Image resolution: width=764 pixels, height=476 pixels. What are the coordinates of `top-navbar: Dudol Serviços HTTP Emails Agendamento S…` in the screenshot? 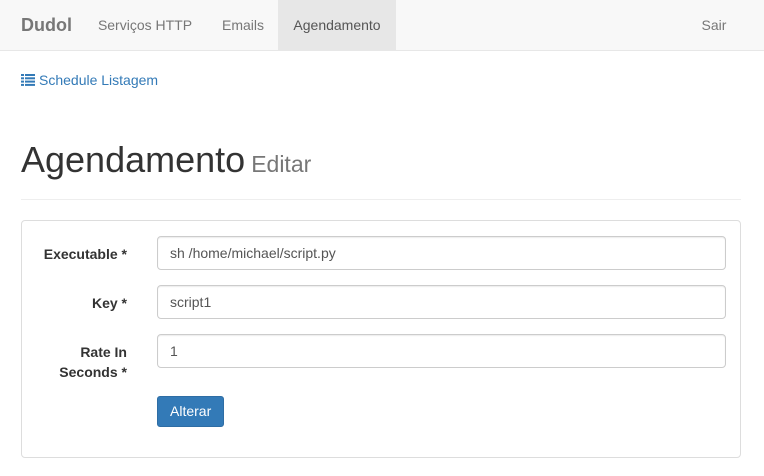 It's located at (382, 25).